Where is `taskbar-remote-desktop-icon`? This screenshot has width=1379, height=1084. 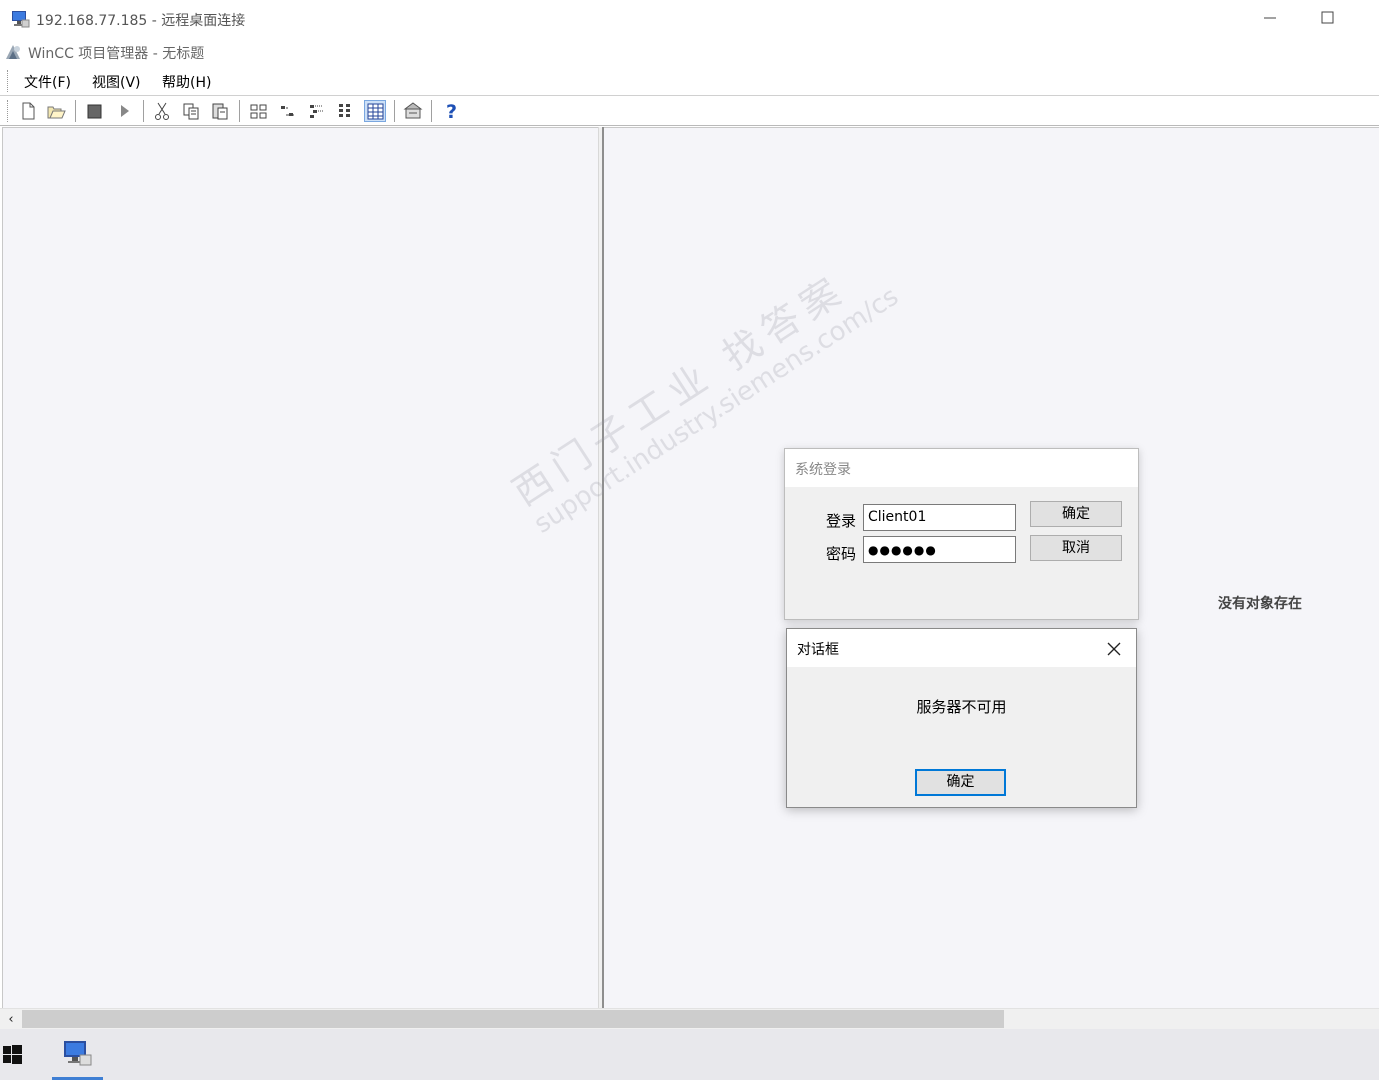
taskbar-remote-desktop-icon is located at coordinates (77, 1054).